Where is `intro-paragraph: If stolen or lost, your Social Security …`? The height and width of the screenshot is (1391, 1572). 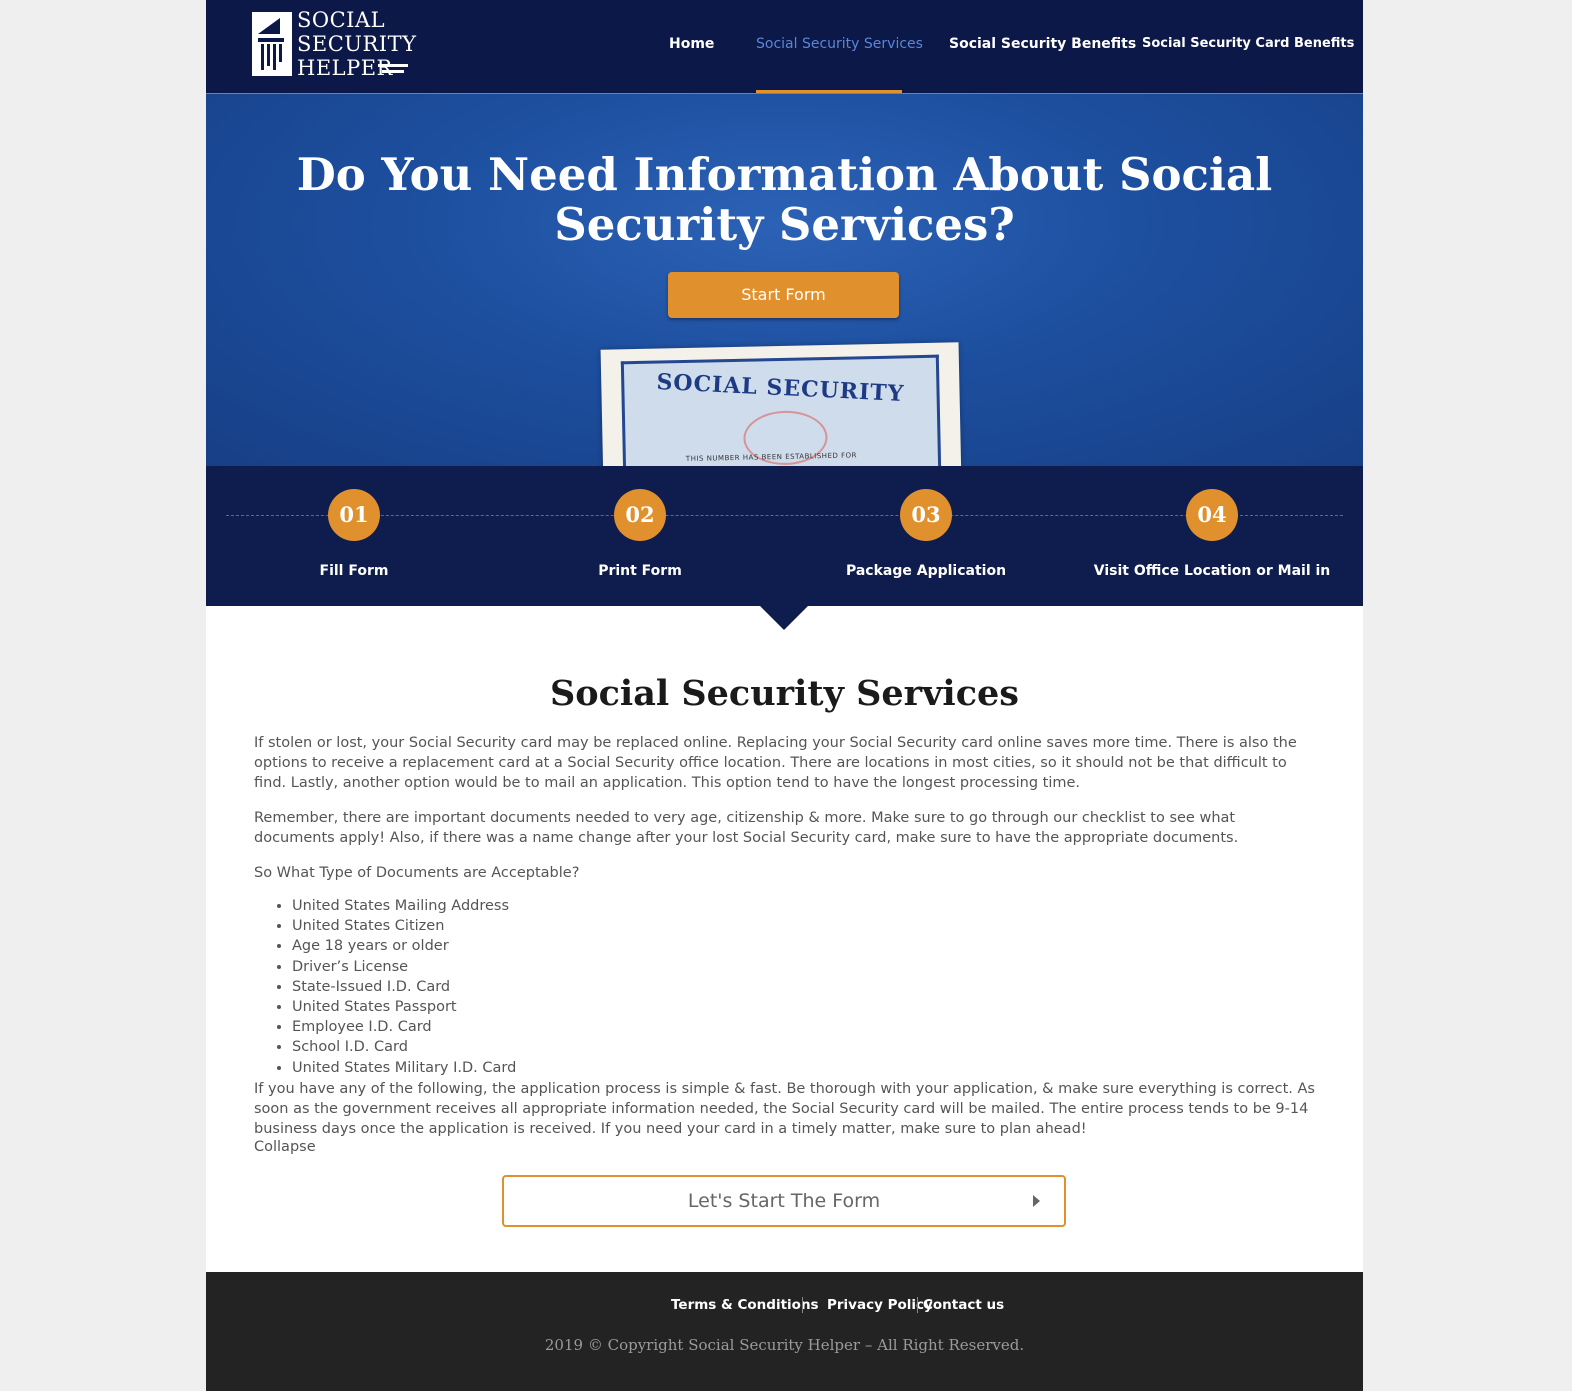
intro-paragraph: If stolen or lost, your Social Security … is located at coordinates (775, 763).